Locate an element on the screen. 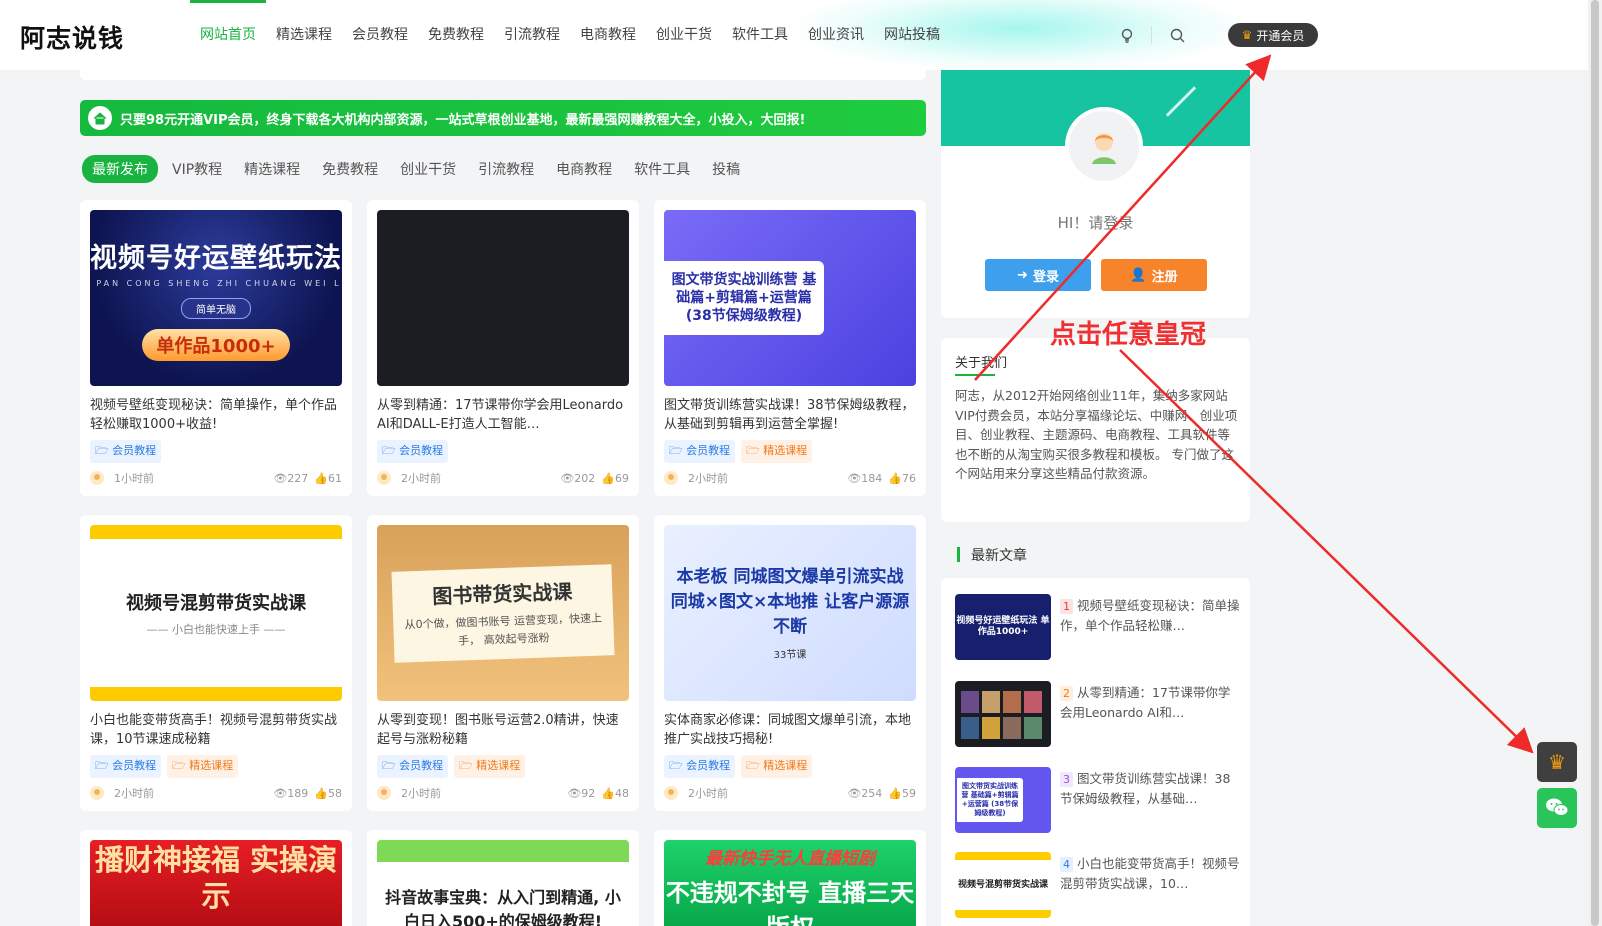 Image resolution: width=1602 pixels, height=926 pixels. float-vip-button: ♛ is located at coordinates (1557, 762).